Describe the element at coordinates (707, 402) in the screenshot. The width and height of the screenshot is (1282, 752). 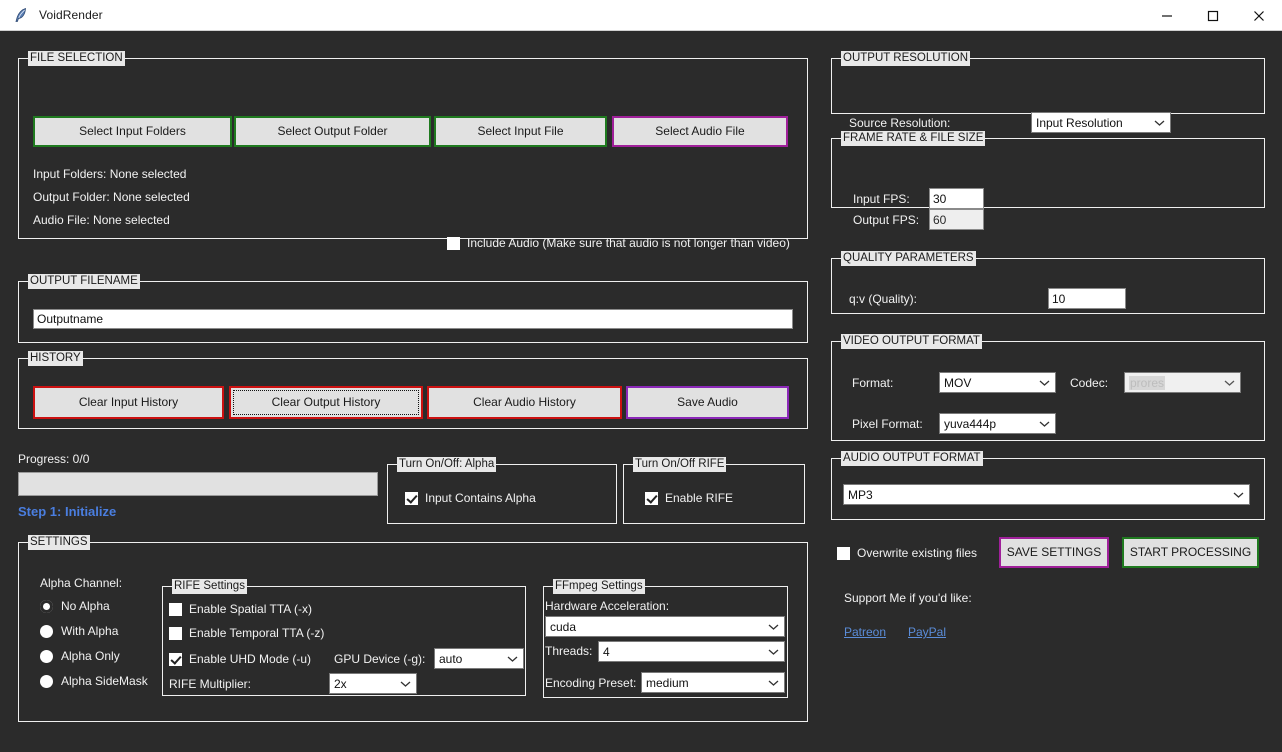
I see `save-audio-button: Save Audio` at that location.